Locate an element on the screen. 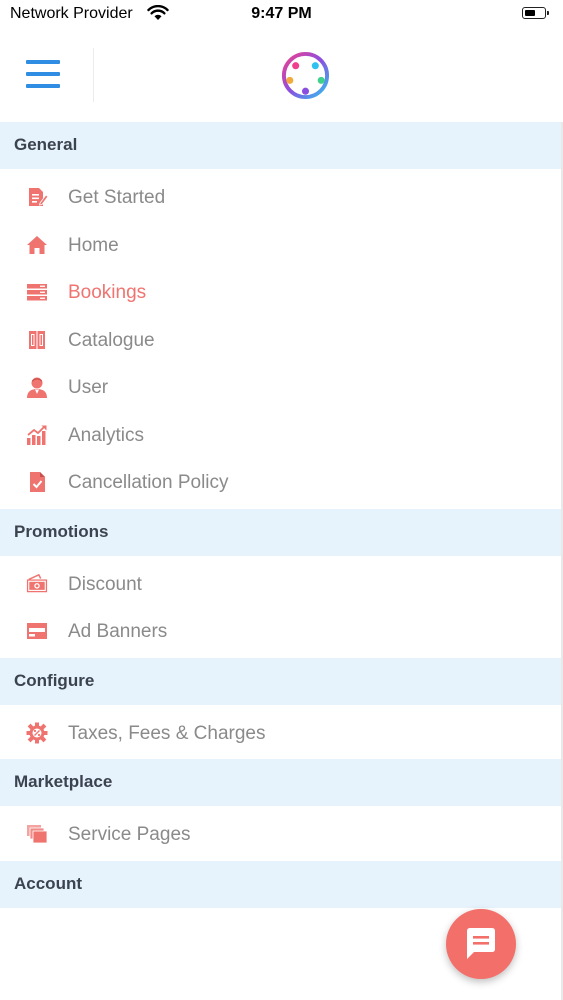 This screenshot has width=563, height=1000. user-icon is located at coordinates (37, 387).